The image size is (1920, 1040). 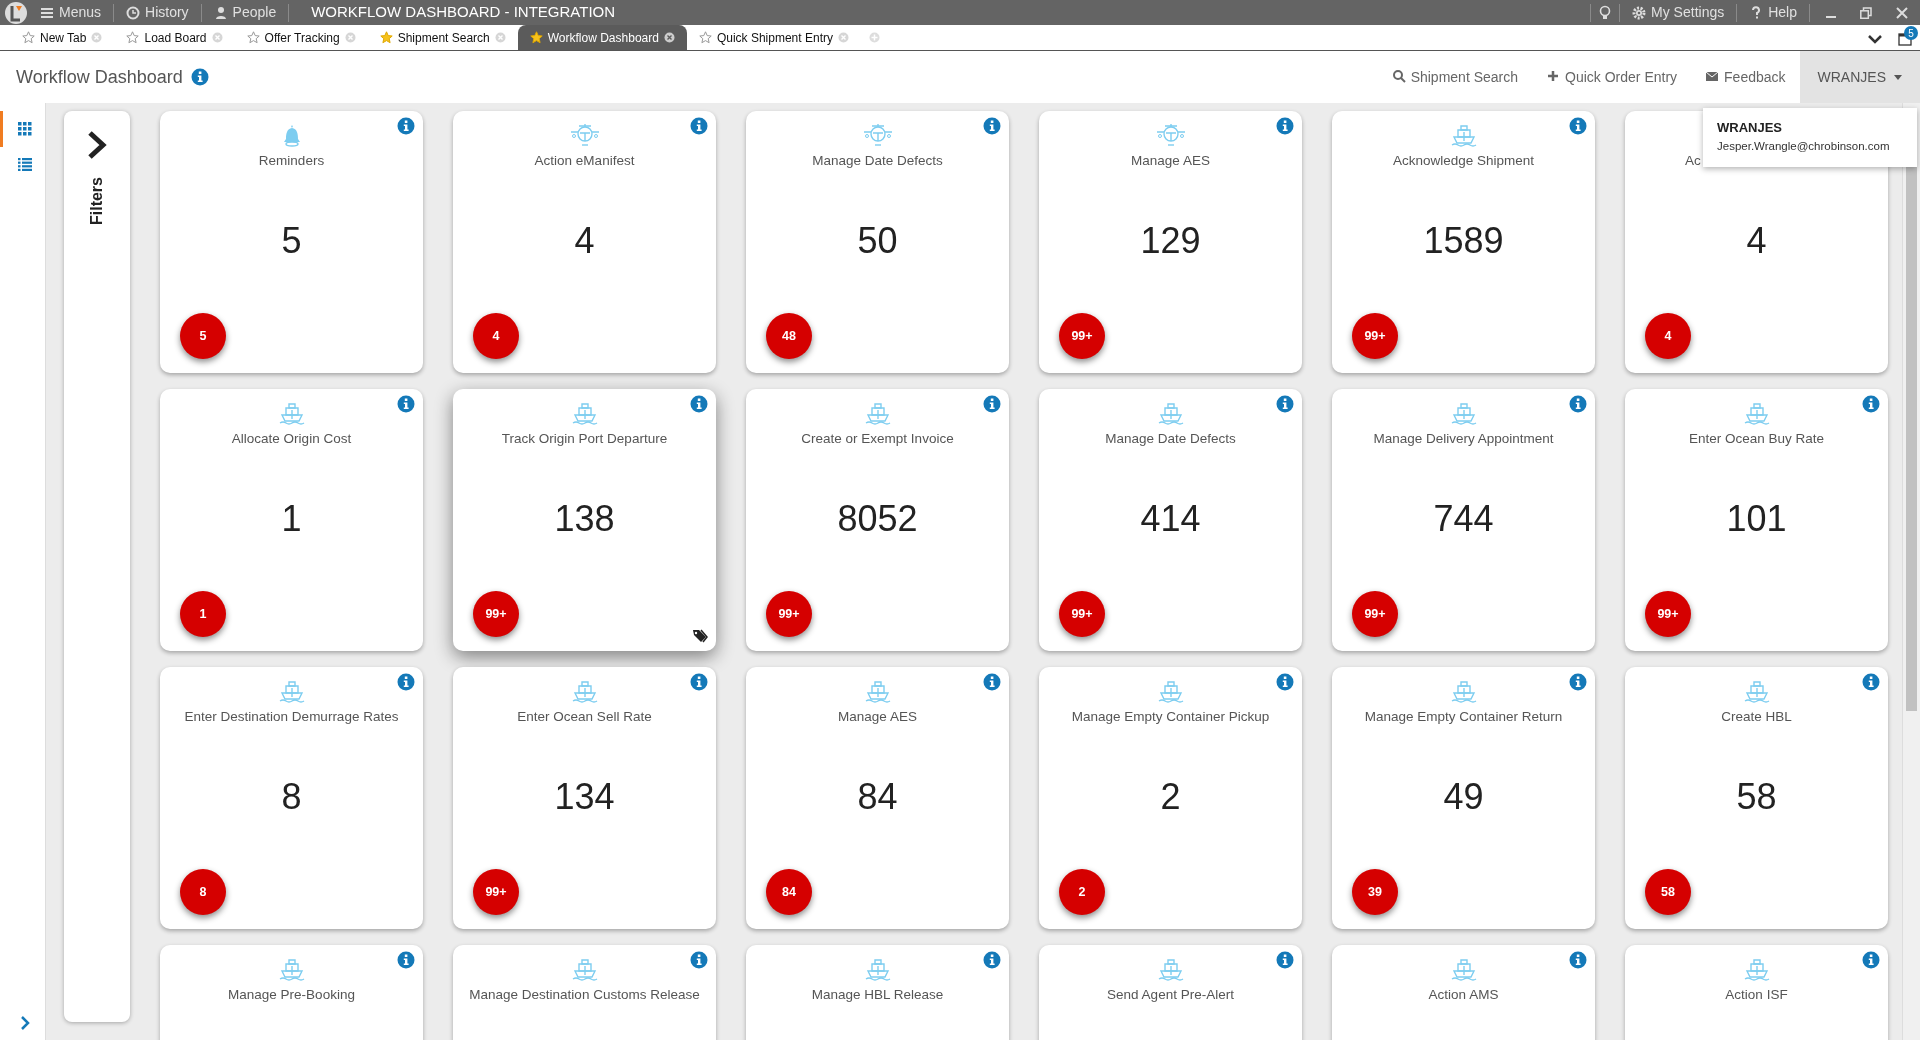 I want to click on tile-count: 134, so click(x=584, y=796).